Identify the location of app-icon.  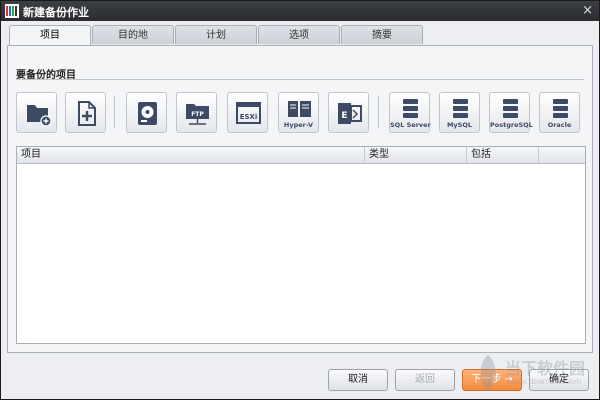
(12, 11).